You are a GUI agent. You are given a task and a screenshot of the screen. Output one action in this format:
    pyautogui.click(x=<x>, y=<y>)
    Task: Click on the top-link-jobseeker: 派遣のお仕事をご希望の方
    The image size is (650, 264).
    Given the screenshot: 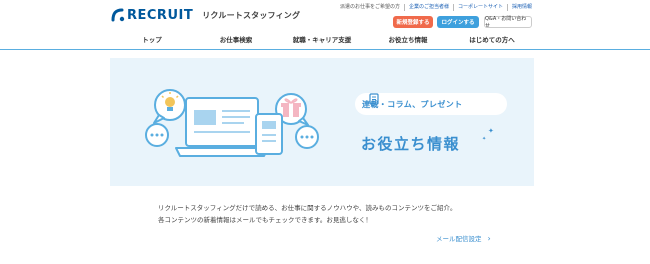 What is the action you would take?
    pyautogui.click(x=372, y=7)
    